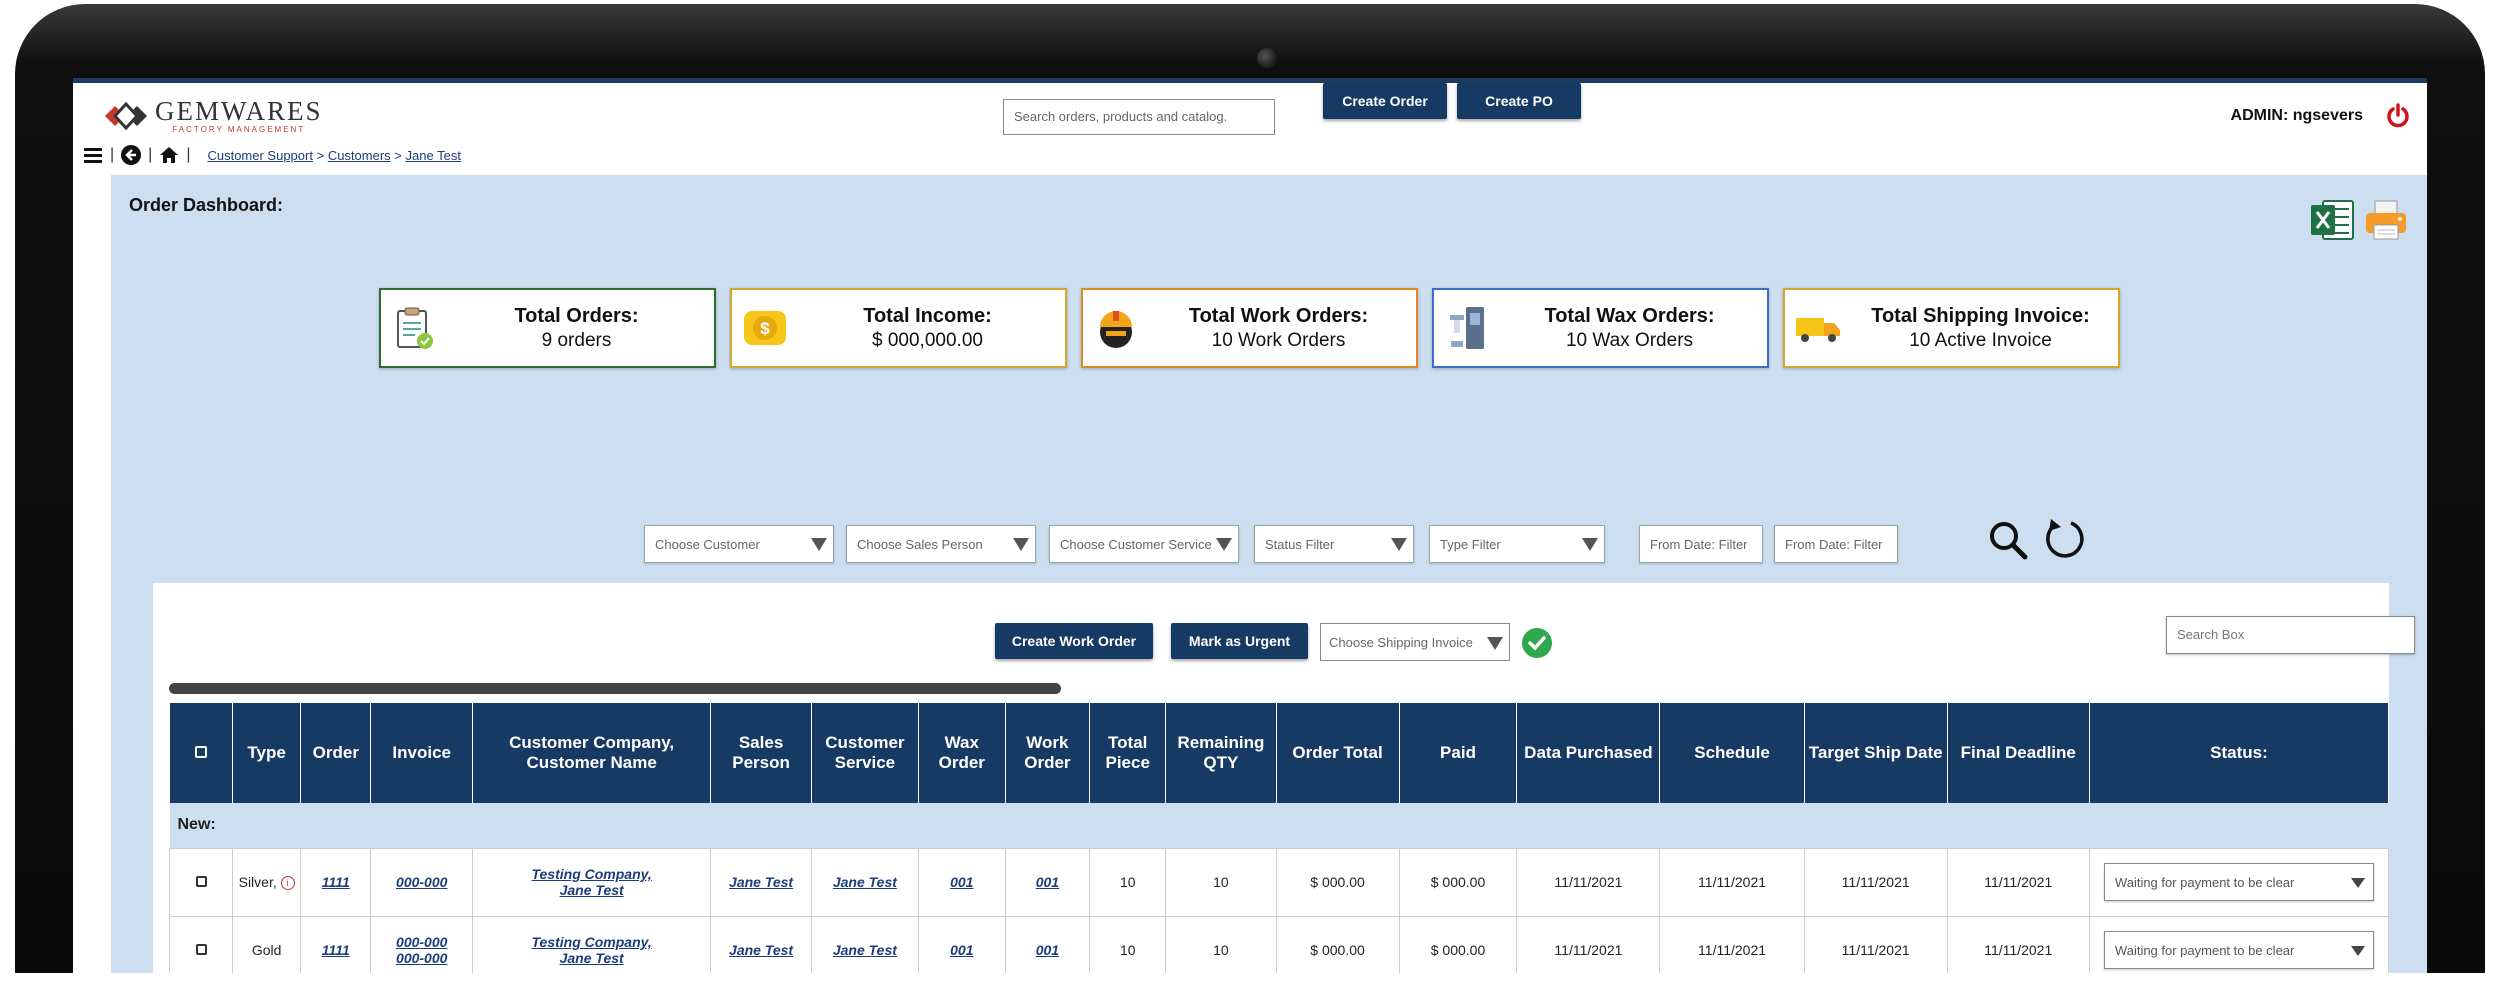  Describe the element at coordinates (260, 155) in the screenshot. I see `breadcrumb-customer-support: Customer Support` at that location.